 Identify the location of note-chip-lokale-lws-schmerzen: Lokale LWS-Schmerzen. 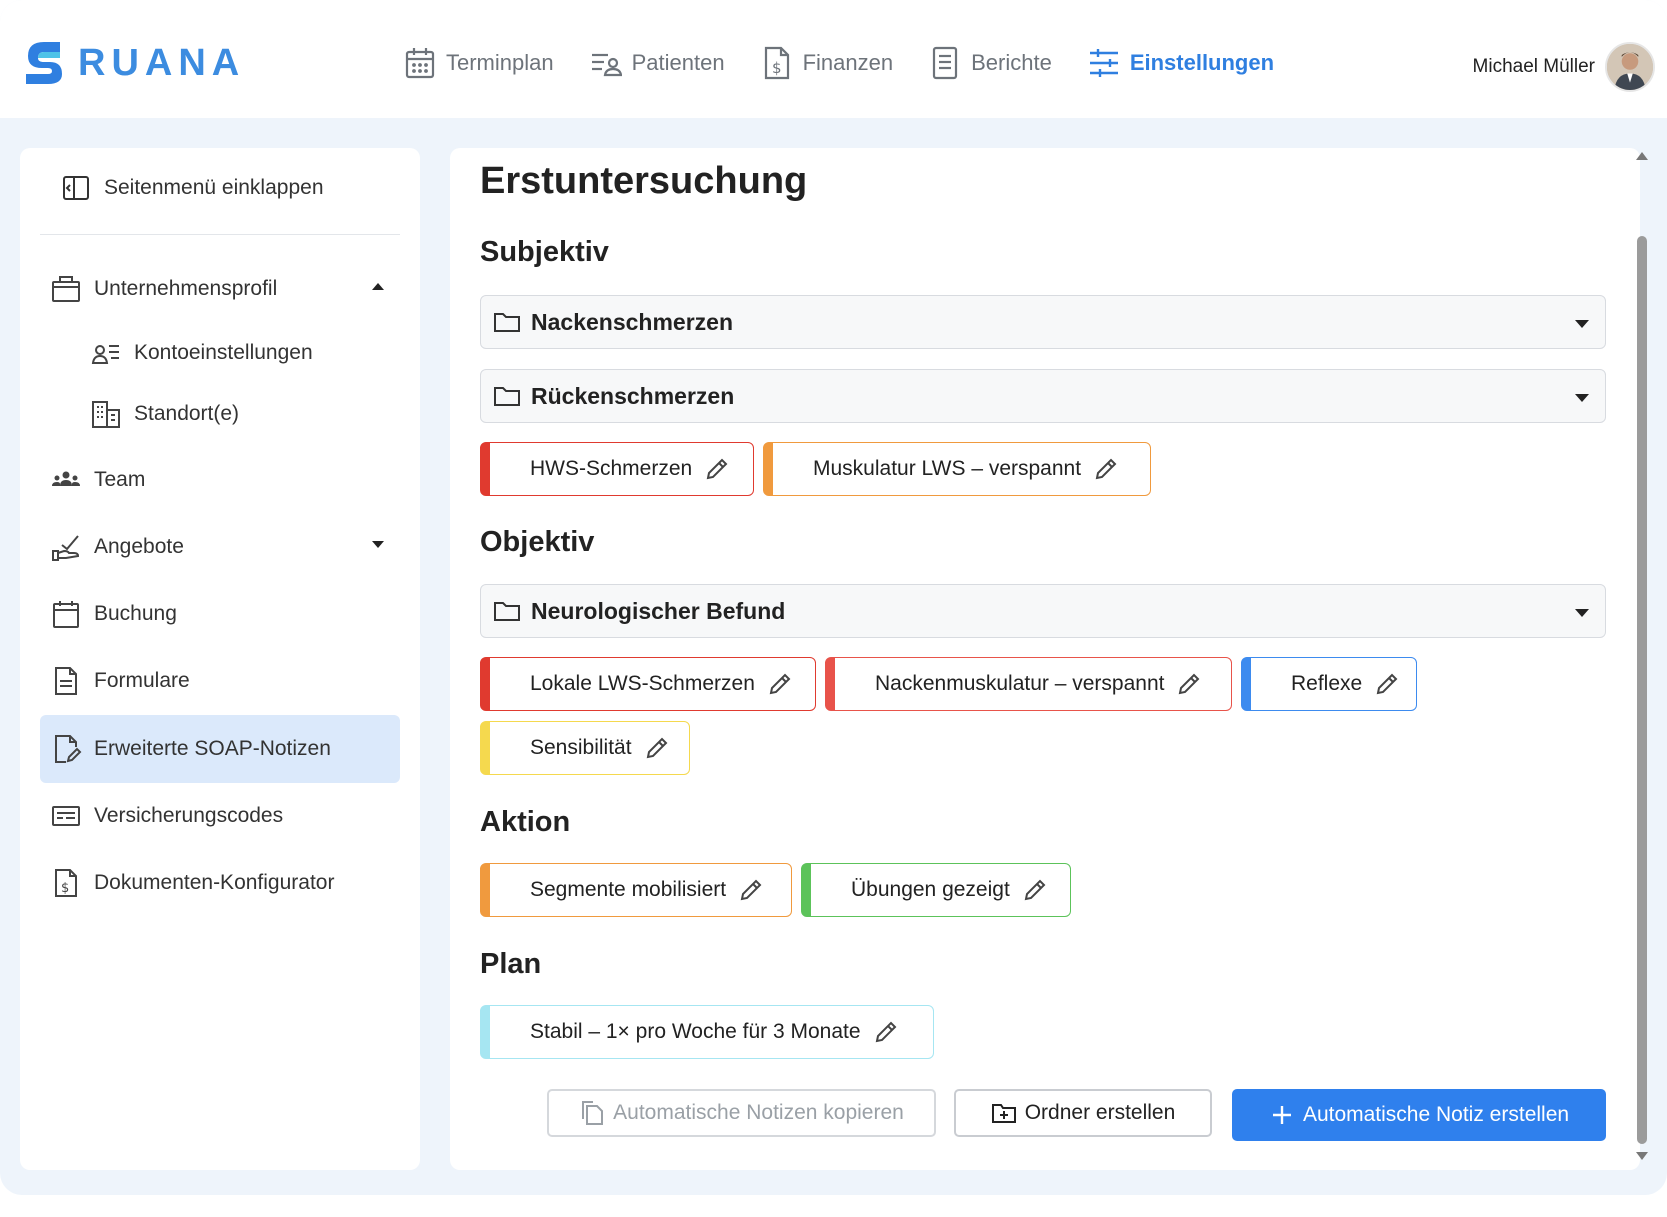
(648, 684).